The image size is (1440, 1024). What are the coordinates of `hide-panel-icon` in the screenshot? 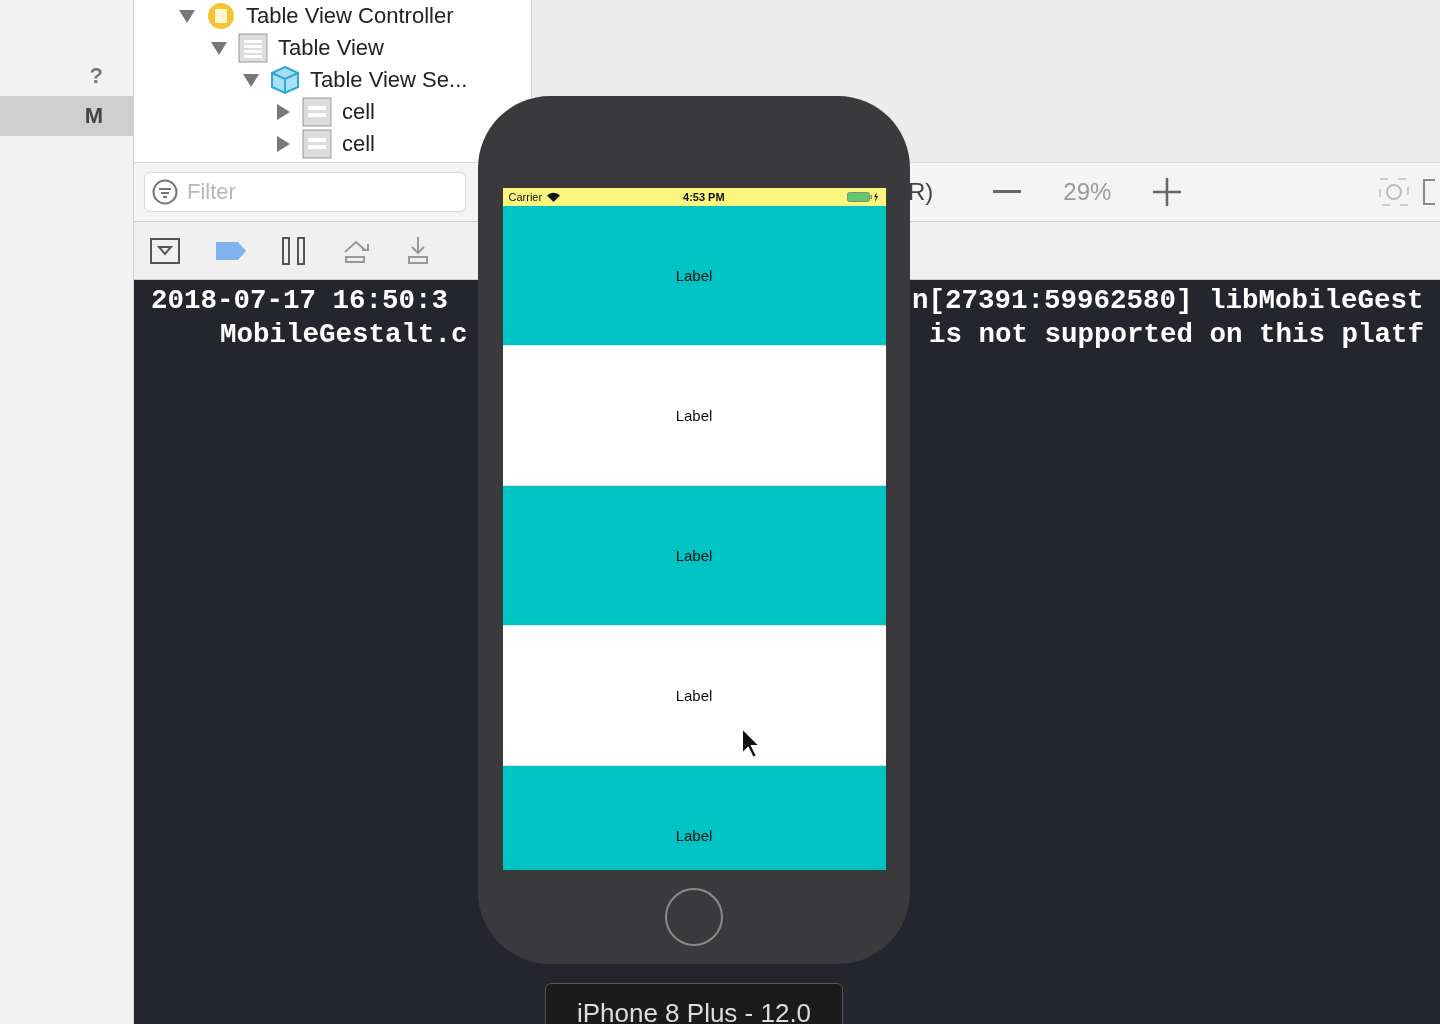 It's located at (165, 250).